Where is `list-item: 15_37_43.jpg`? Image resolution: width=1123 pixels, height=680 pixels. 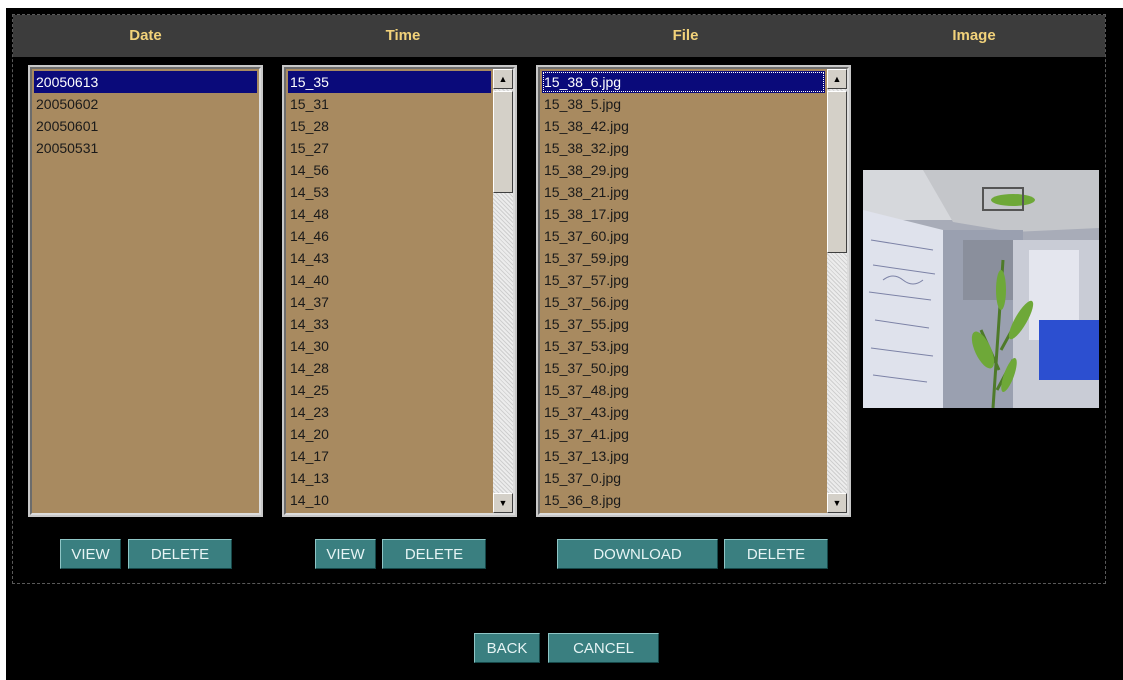 list-item: 15_37_43.jpg is located at coordinates (683, 412).